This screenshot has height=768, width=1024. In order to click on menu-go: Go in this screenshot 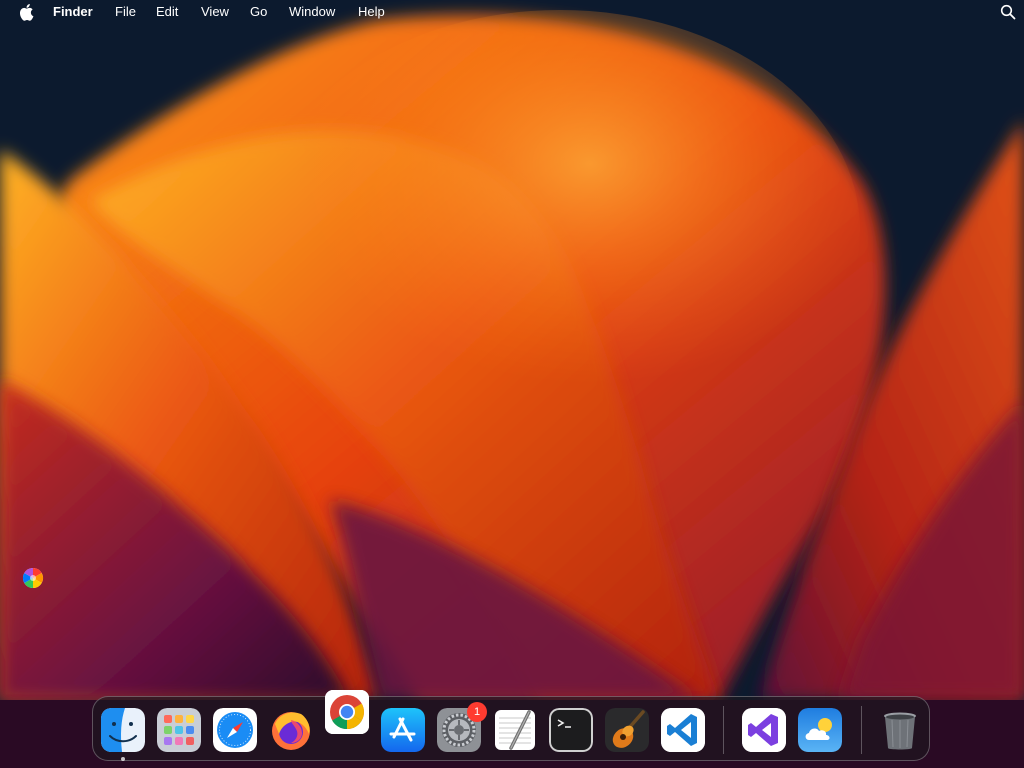, I will do `click(258, 12)`.